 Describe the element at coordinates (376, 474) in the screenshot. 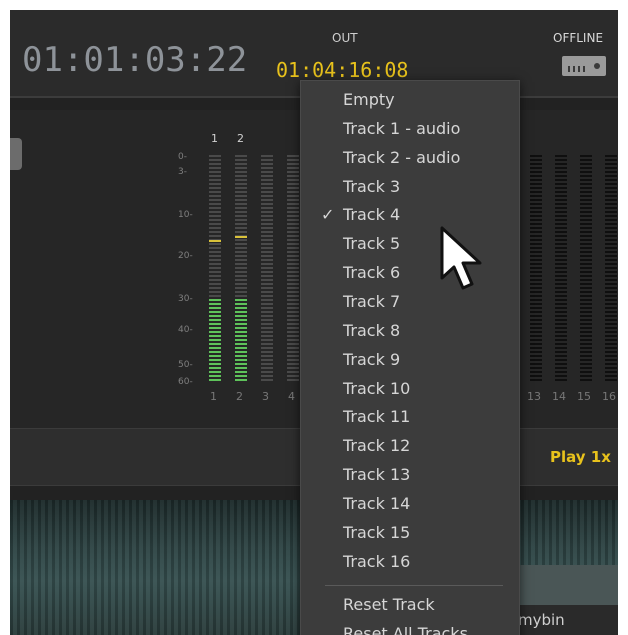

I see `menu-item: Track 13` at that location.